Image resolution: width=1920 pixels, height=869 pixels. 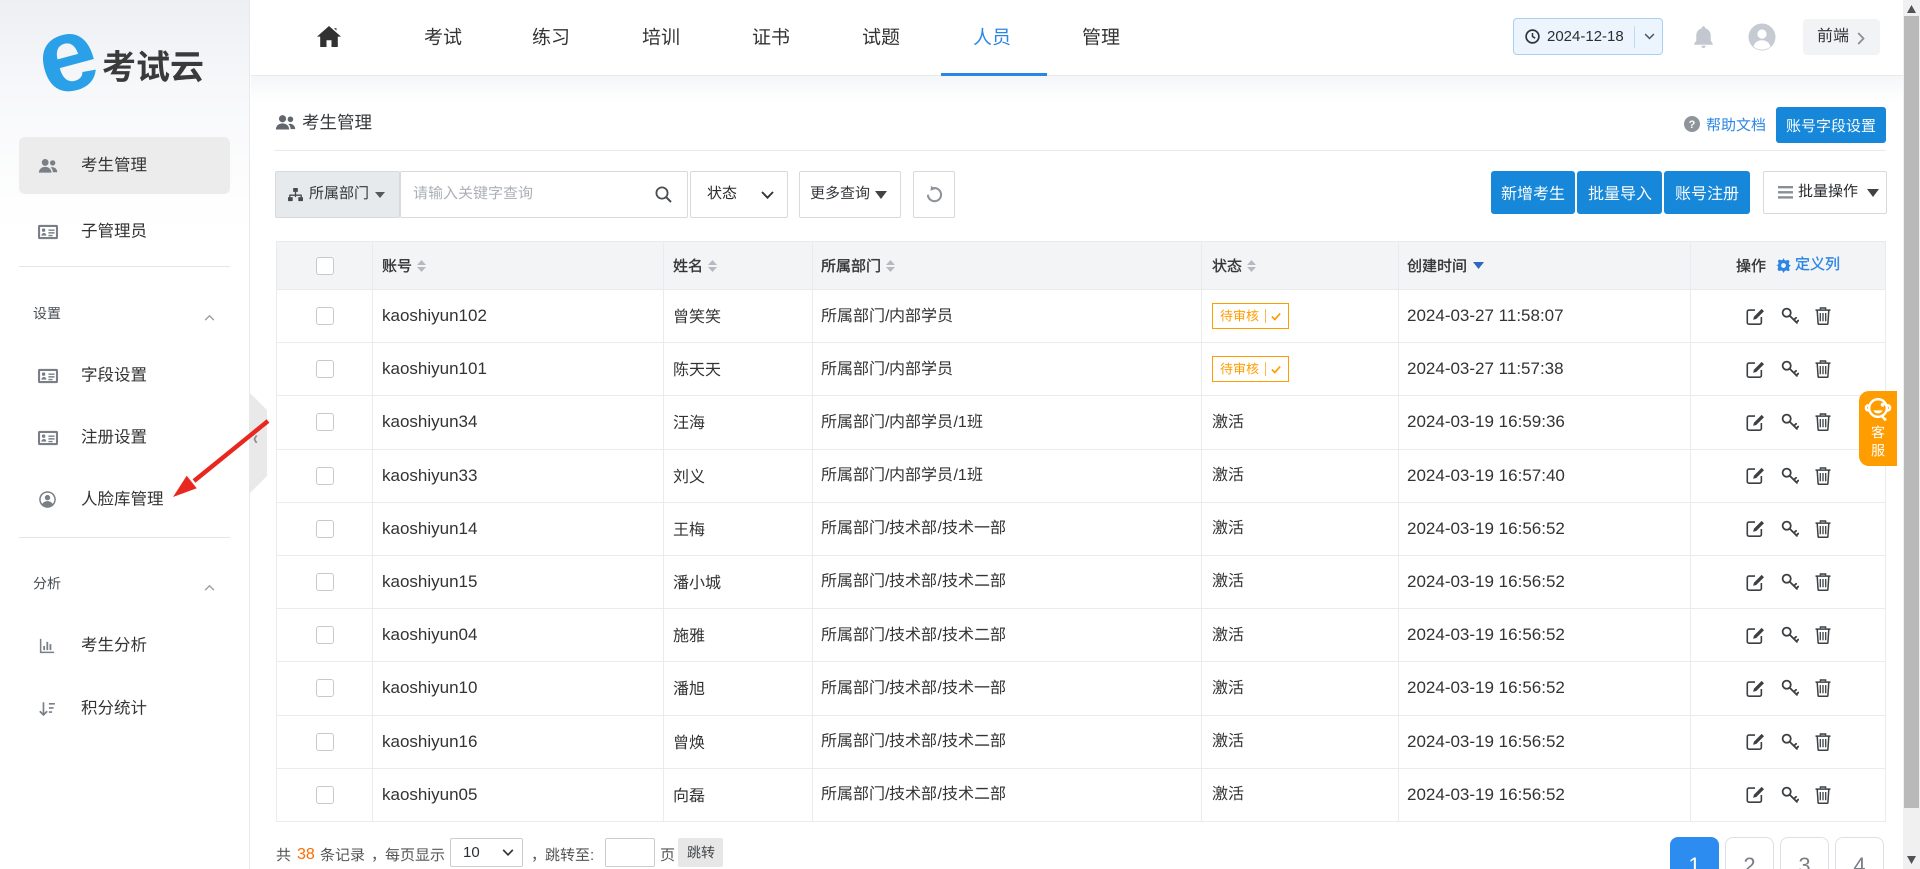 What do you see at coordinates (67, 59) in the screenshot?
I see `svg-text: e` at bounding box center [67, 59].